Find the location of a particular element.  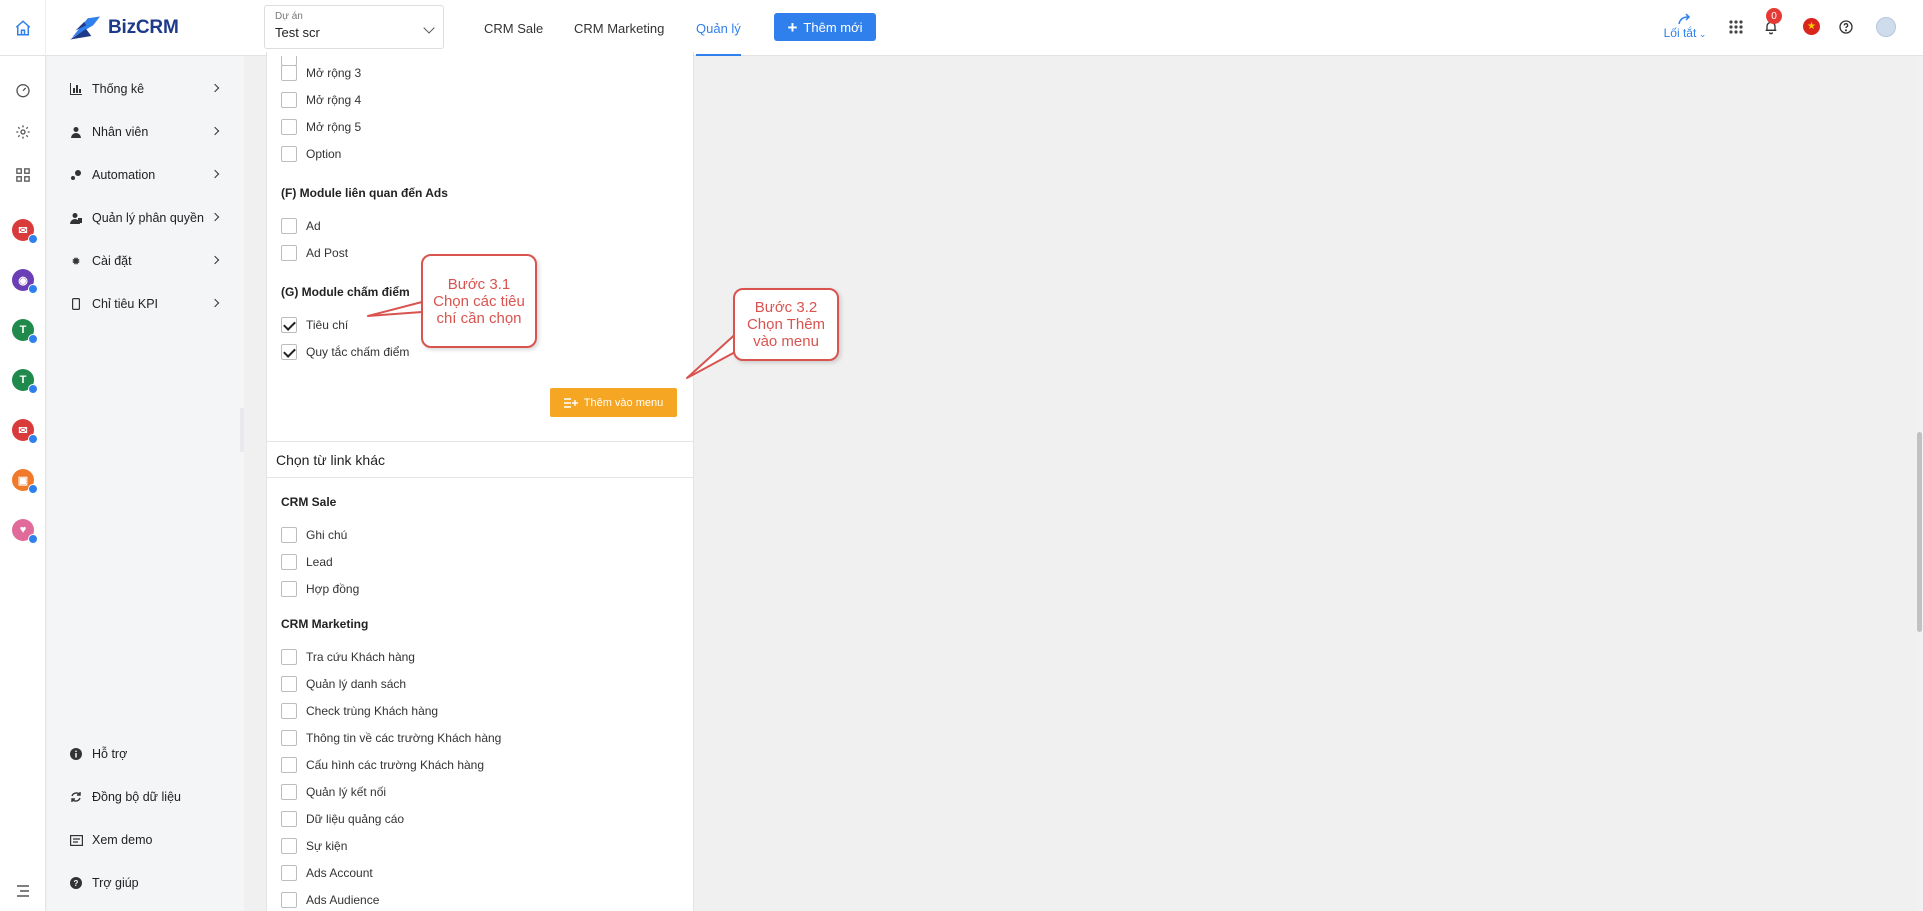

list-item: Mở rộng 3 is located at coordinates (321, 73).